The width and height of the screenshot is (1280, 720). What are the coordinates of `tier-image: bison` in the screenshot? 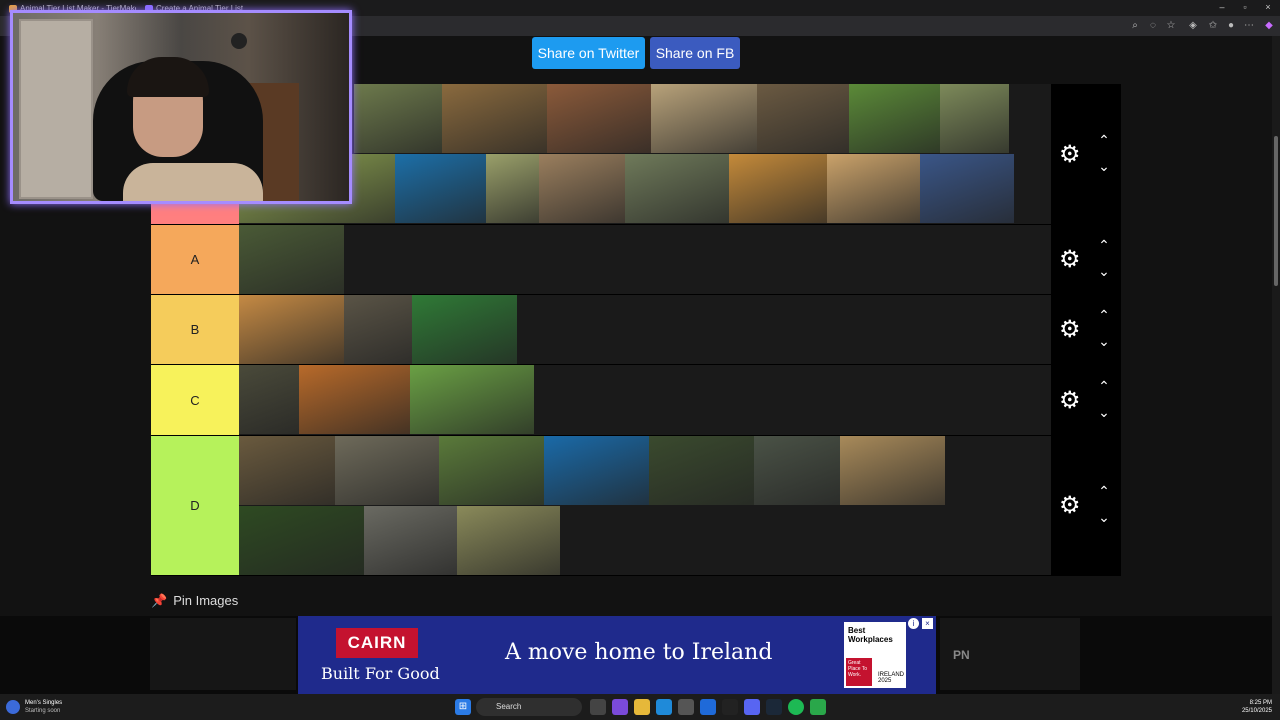 It's located at (892, 470).